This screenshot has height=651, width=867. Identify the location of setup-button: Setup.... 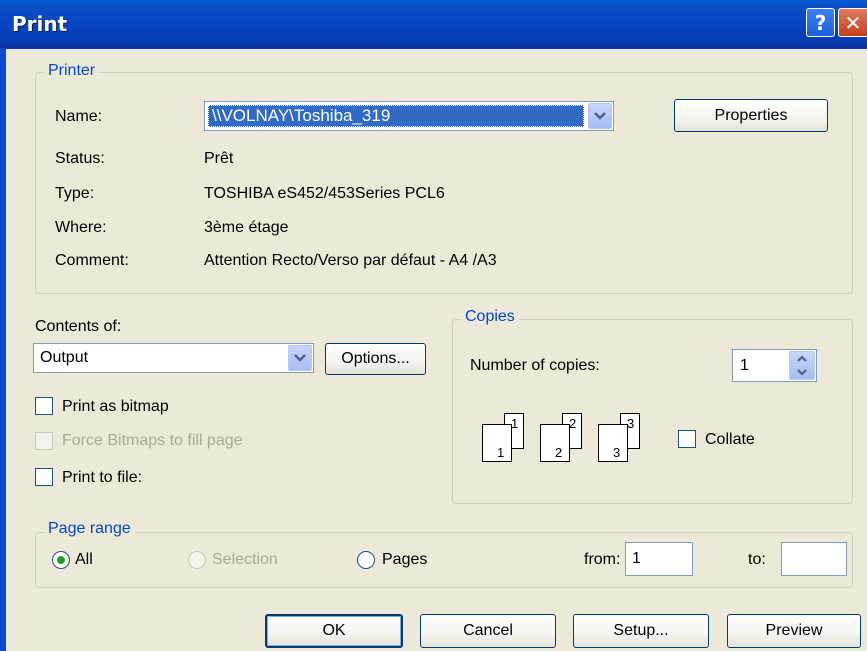
(641, 631).